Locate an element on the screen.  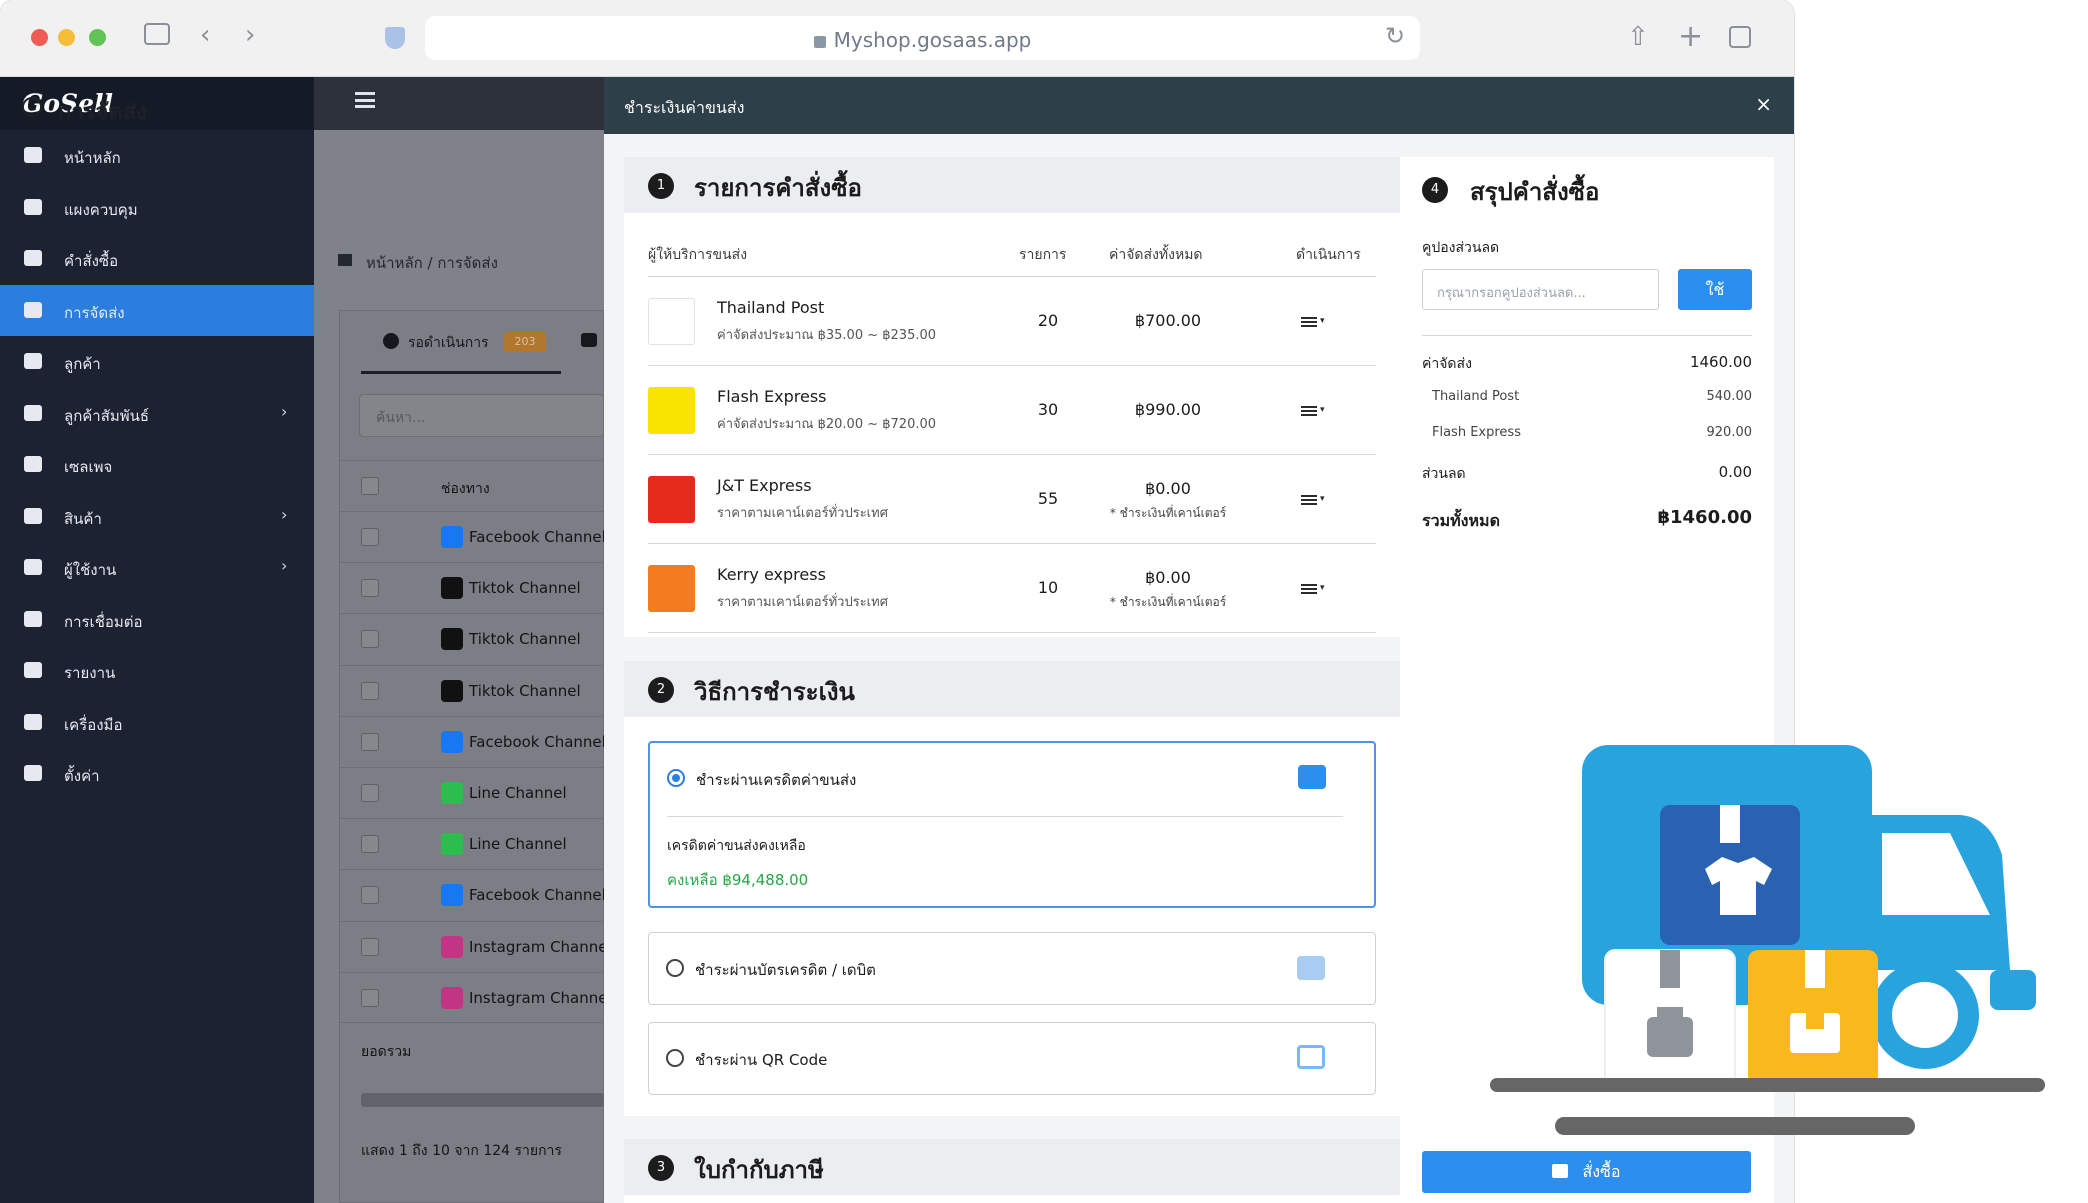
dashboard-icon is located at coordinates (33, 206).